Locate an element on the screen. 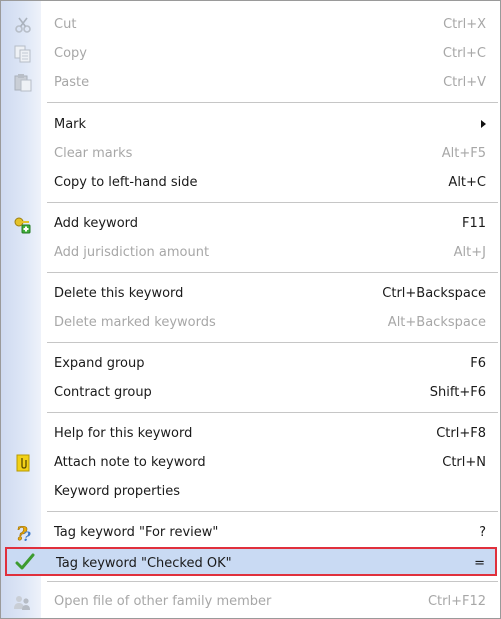  menu-item-label: Delete this keyword is located at coordinates (119, 293).